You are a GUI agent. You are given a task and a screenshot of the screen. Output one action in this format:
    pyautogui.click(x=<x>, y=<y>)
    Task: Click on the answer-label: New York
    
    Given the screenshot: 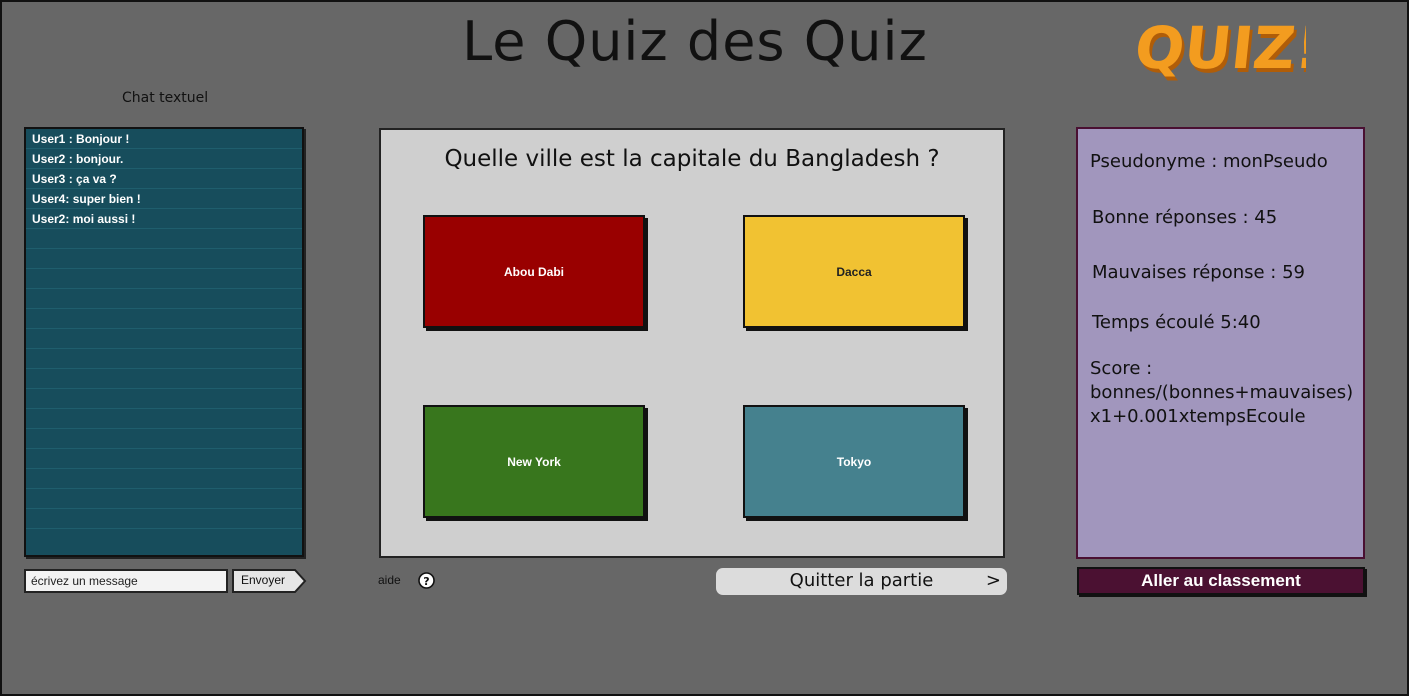 What is the action you would take?
    pyautogui.click(x=534, y=461)
    